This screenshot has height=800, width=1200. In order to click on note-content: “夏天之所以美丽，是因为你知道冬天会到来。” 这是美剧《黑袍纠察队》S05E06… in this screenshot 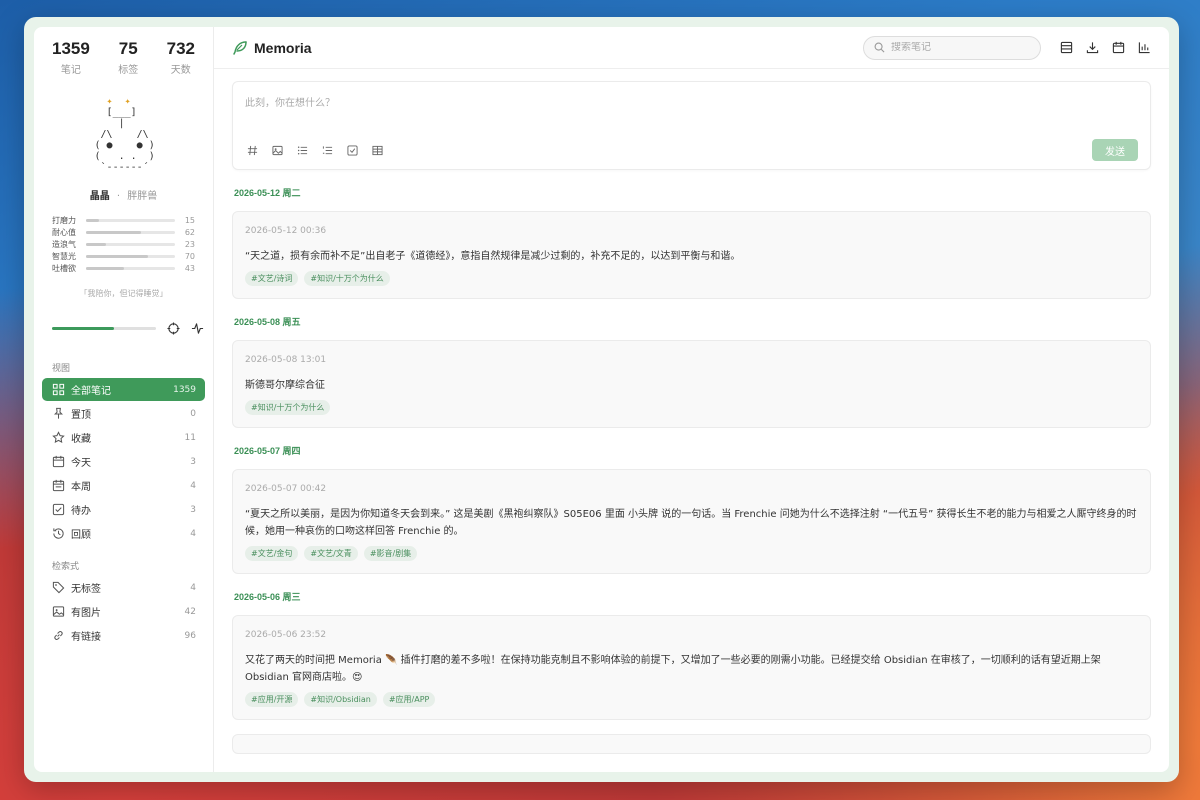, I will do `click(691, 523)`.